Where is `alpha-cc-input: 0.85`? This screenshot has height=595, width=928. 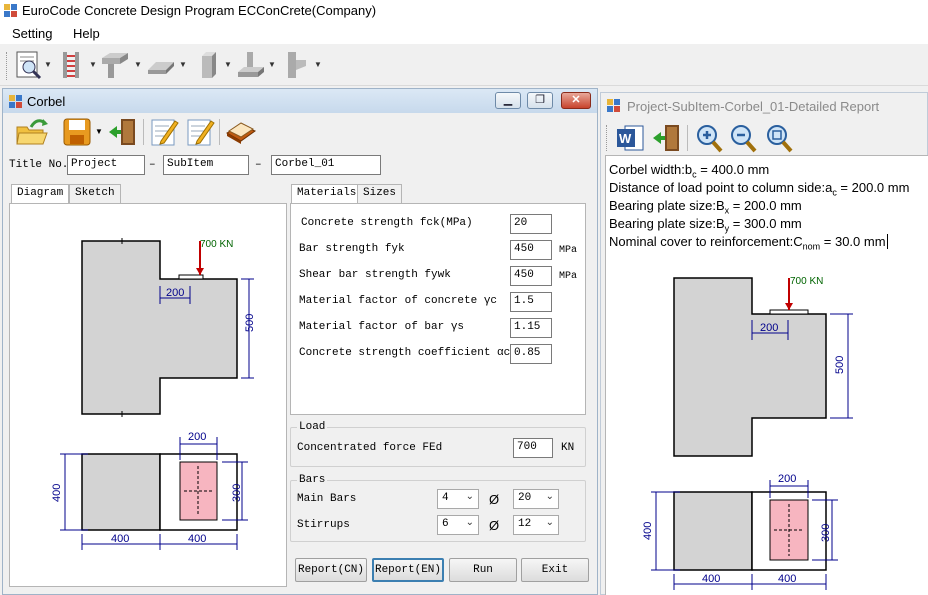
alpha-cc-input: 0.85 is located at coordinates (531, 354).